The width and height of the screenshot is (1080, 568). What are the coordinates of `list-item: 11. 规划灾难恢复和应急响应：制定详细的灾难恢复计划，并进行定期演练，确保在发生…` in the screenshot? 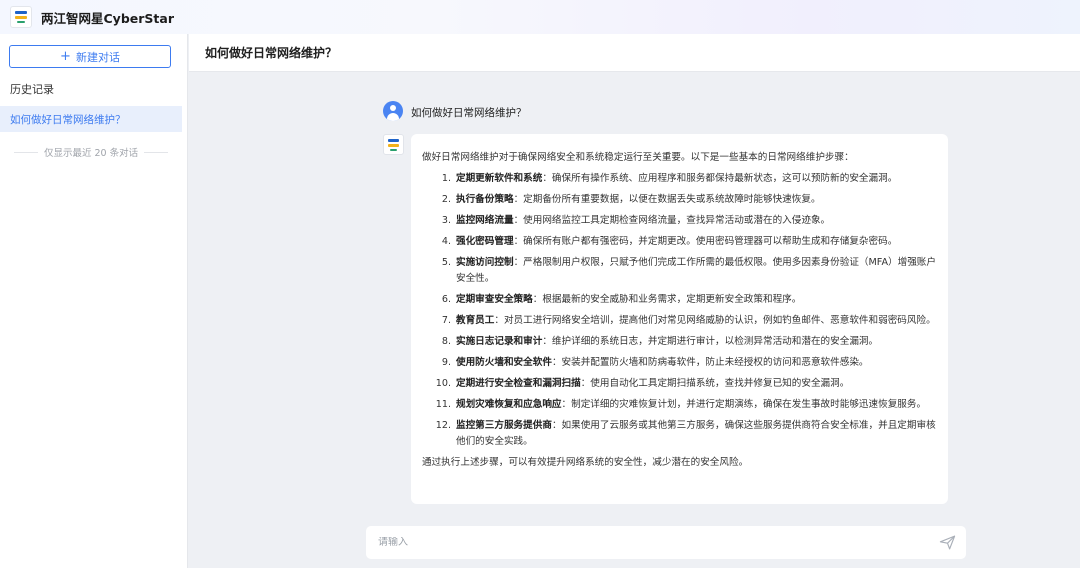 It's located at (681, 404).